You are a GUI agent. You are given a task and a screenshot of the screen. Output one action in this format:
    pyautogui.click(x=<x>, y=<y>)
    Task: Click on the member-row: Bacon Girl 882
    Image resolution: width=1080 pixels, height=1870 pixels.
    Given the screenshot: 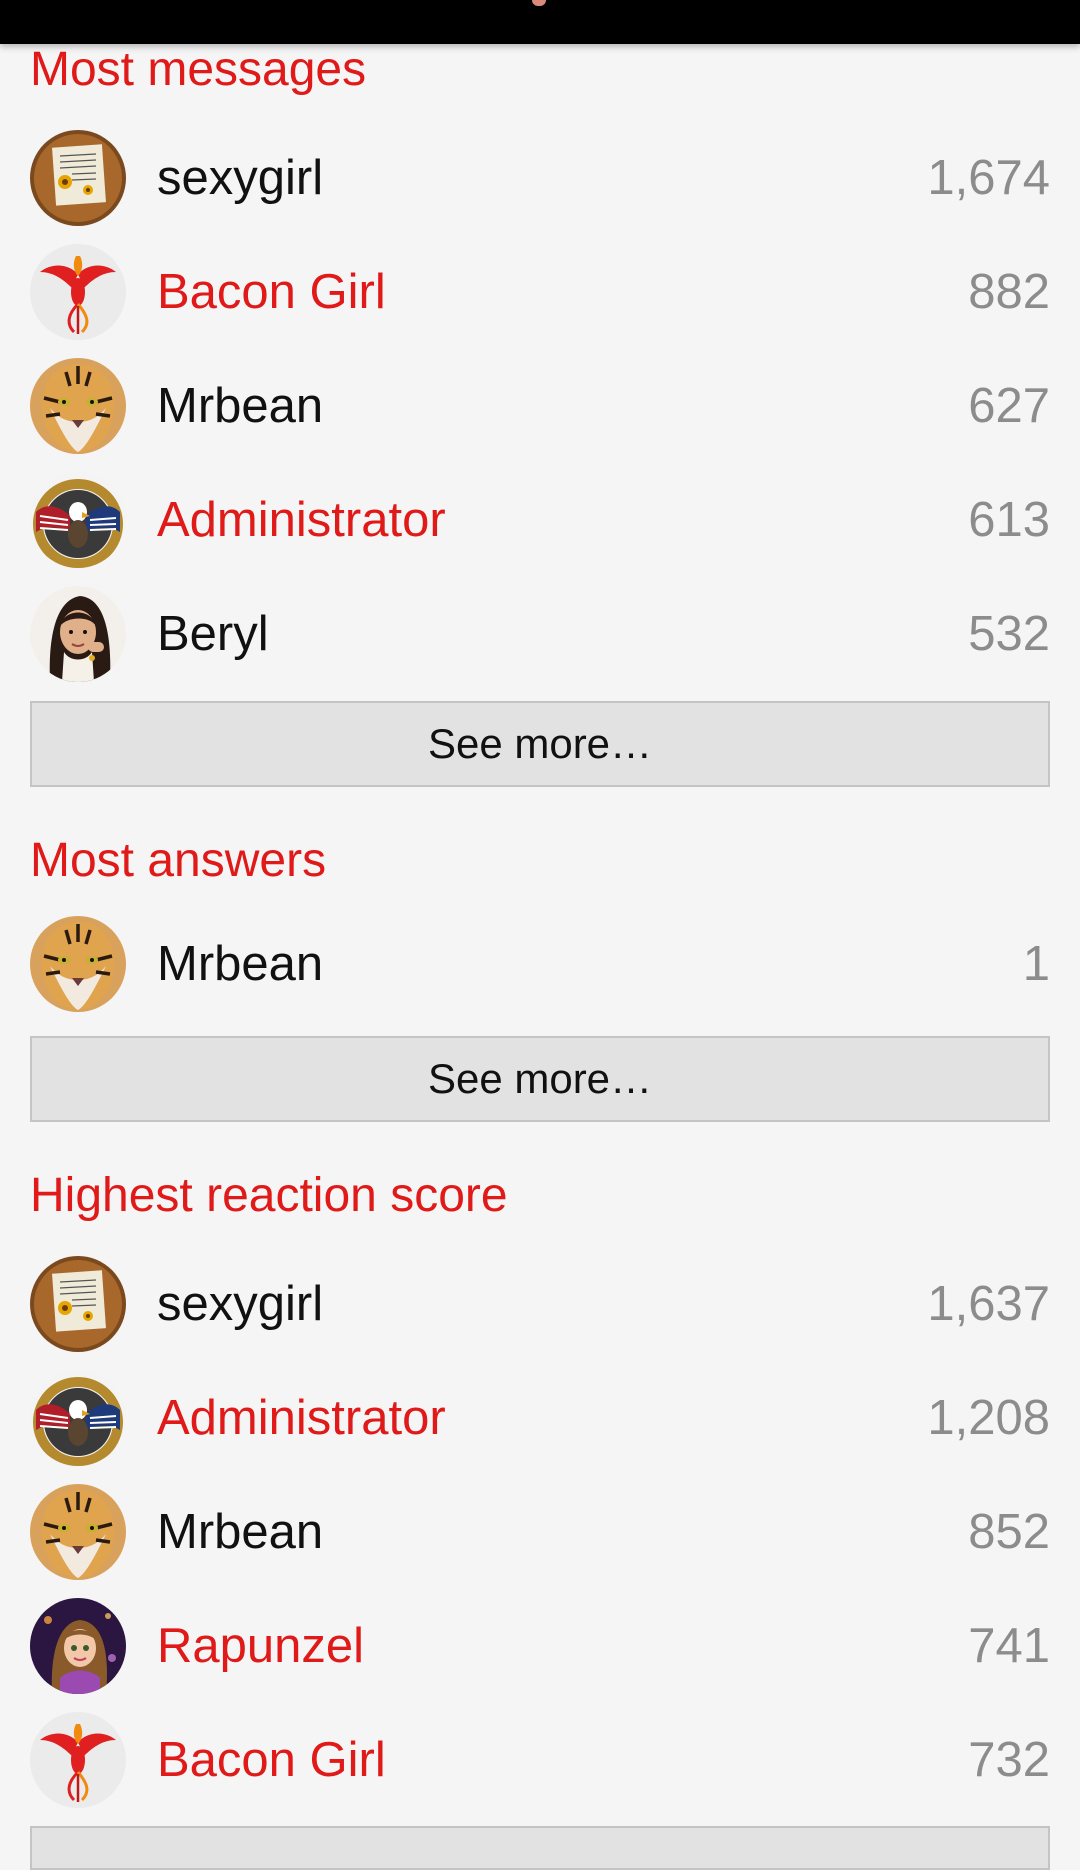 What is the action you would take?
    pyautogui.click(x=540, y=292)
    